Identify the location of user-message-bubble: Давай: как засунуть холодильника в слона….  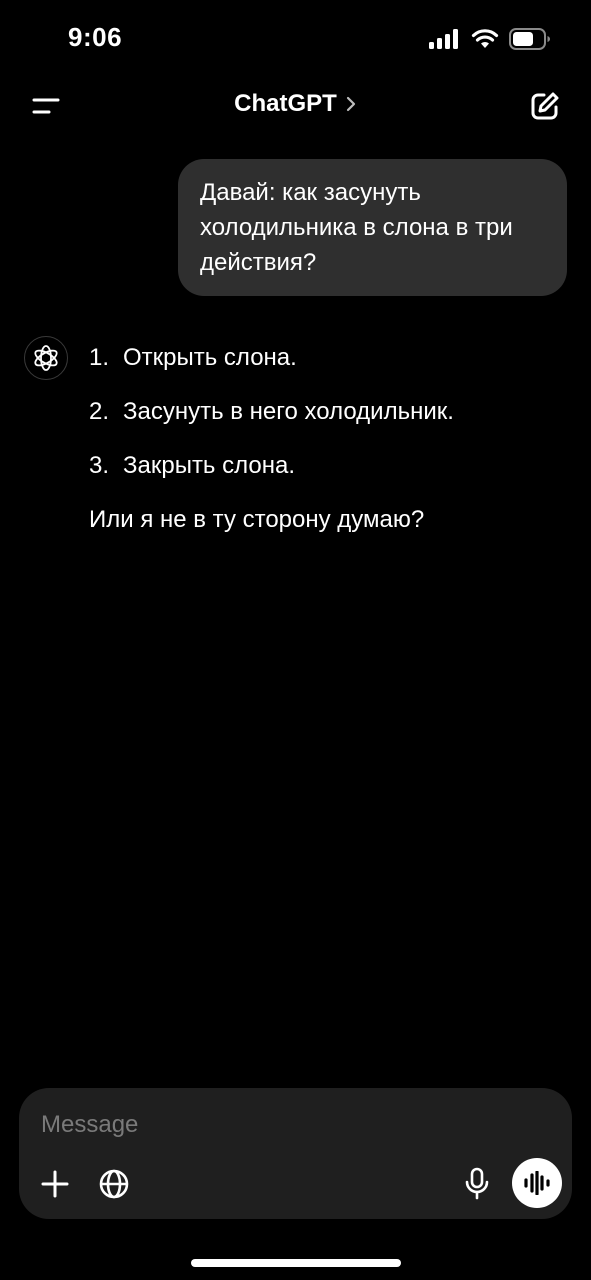
(372, 227).